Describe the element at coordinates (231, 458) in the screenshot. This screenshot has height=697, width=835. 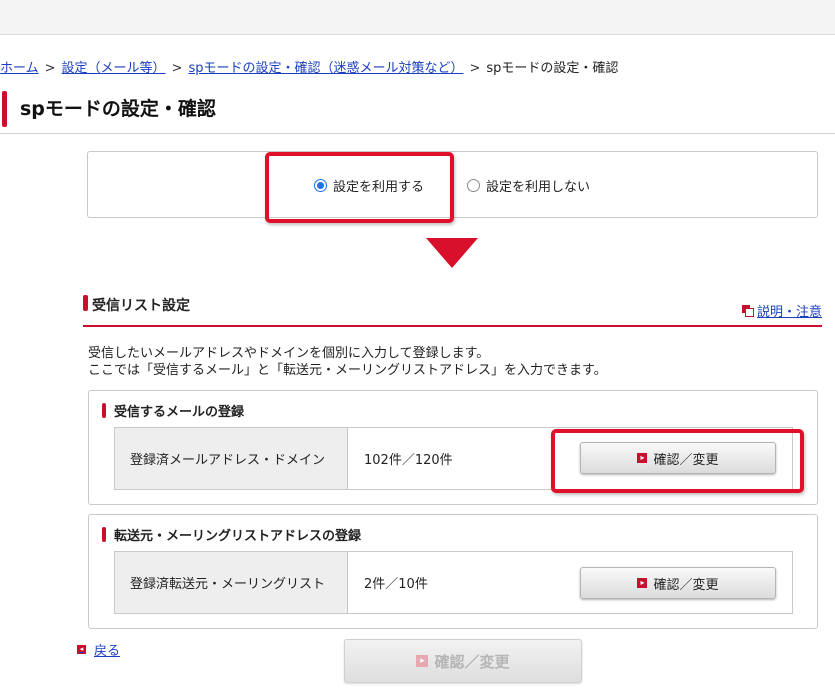
I see `row-label: 登録済メールアドレス・ドメイン` at that location.